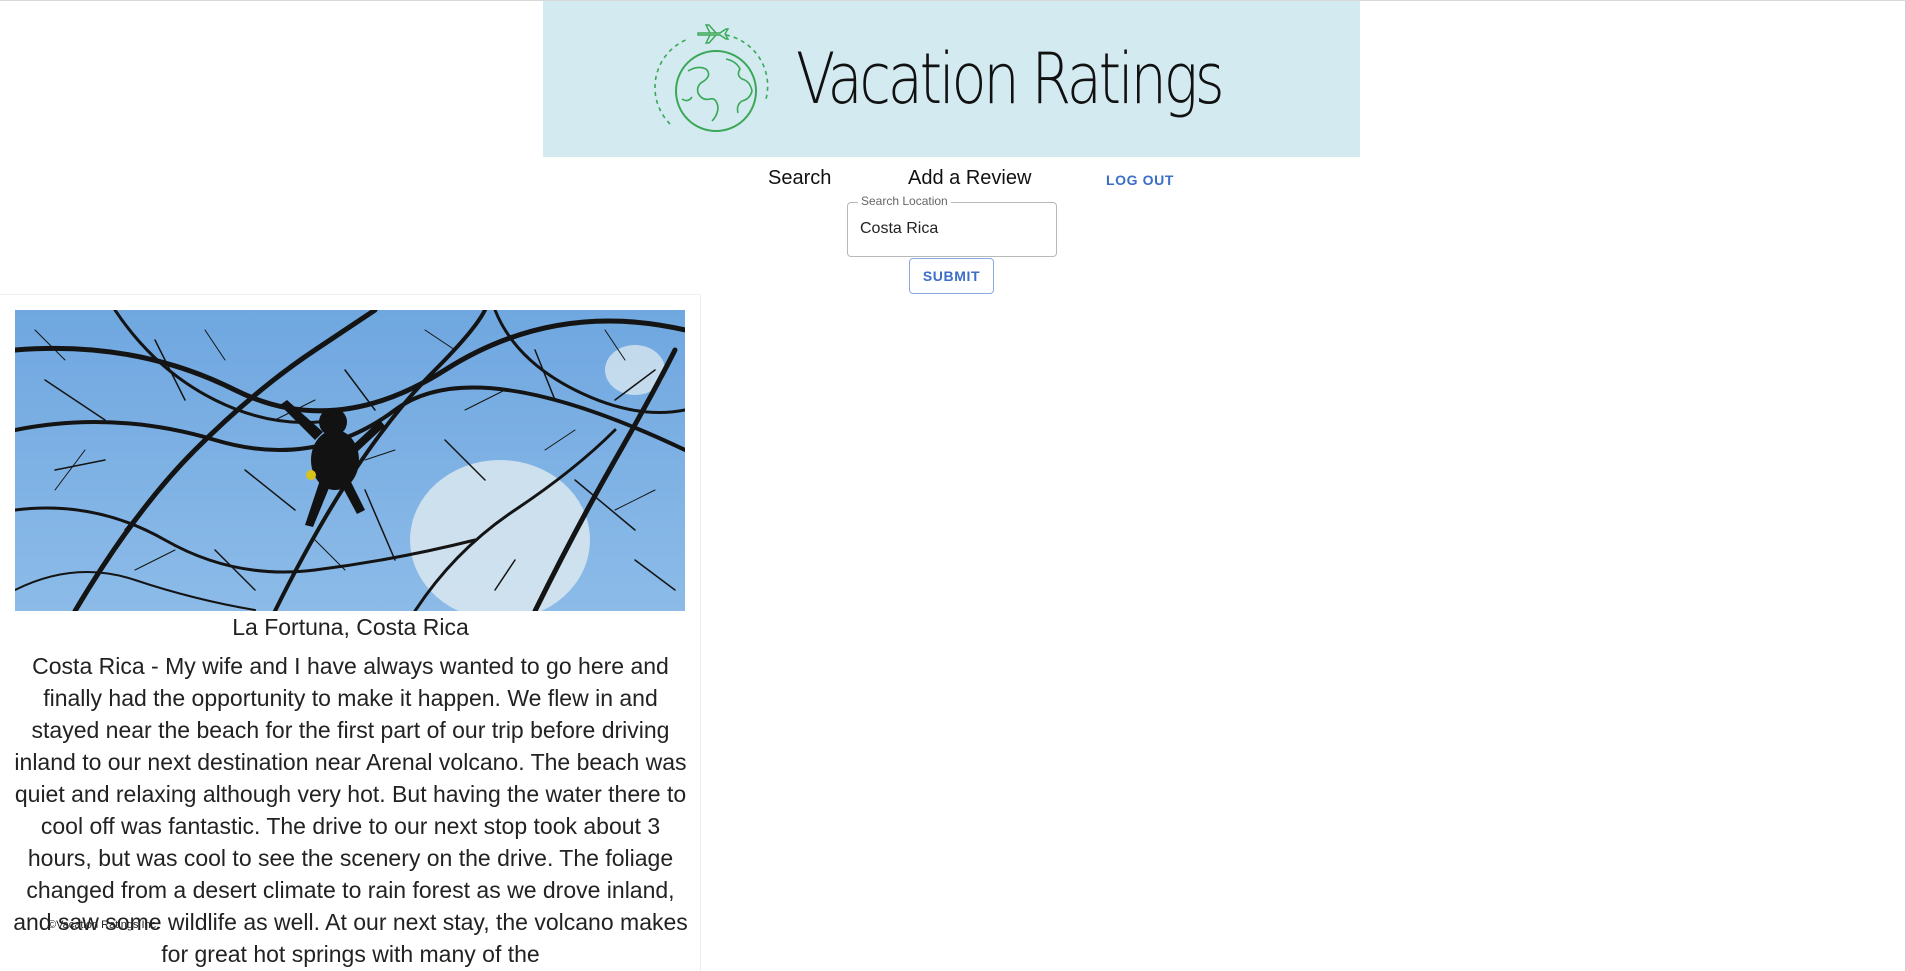 This screenshot has height=971, width=1906. I want to click on search-location-input, so click(950, 229).